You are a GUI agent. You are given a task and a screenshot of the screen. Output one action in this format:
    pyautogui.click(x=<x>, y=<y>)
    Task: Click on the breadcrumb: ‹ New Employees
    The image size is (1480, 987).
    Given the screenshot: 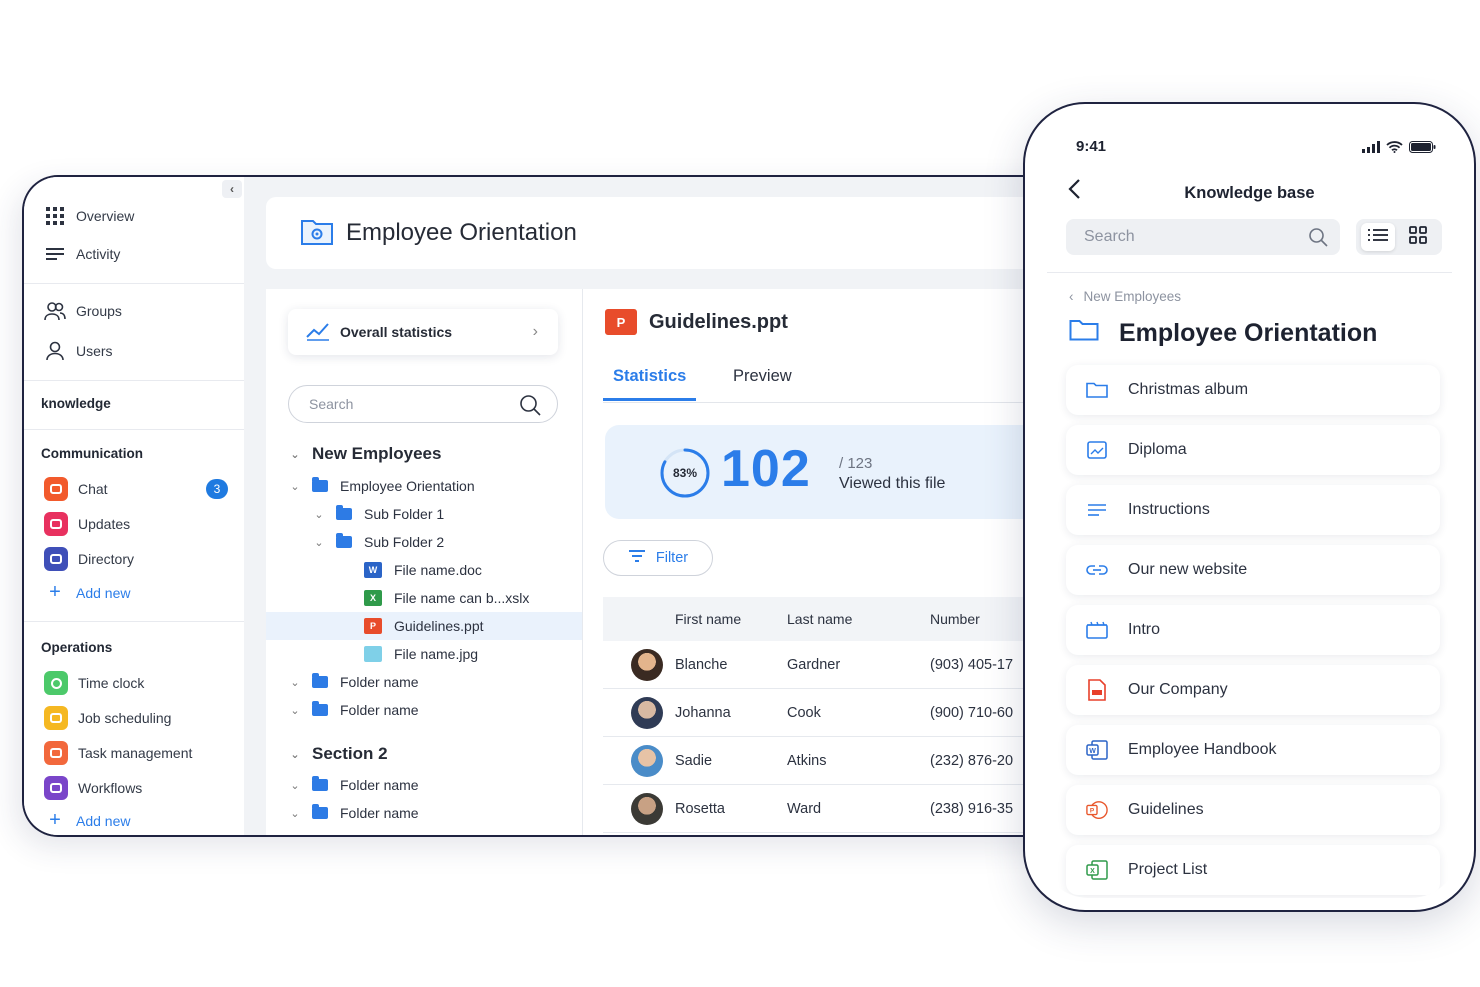 What is the action you would take?
    pyautogui.click(x=1125, y=296)
    